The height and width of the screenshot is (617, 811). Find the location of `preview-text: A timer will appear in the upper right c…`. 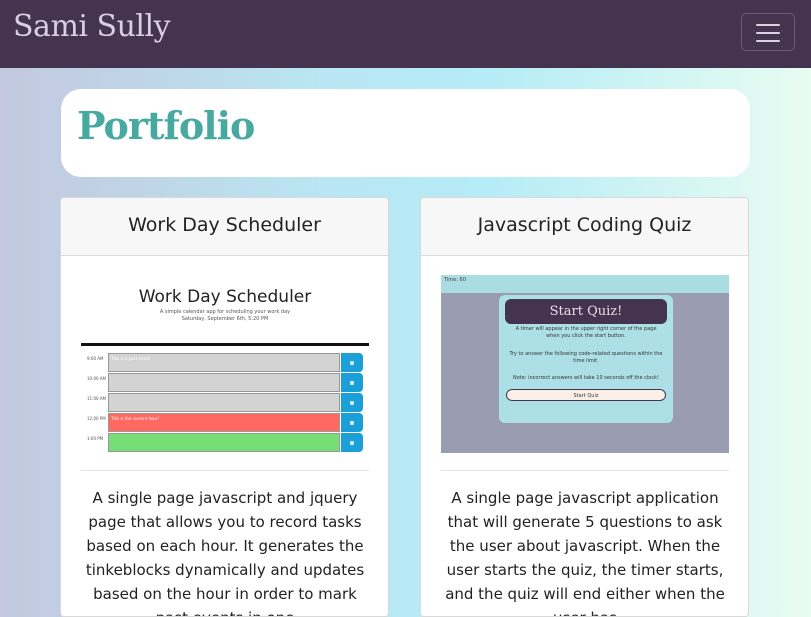

preview-text: A timer will appear in the upper right c… is located at coordinates (586, 332).